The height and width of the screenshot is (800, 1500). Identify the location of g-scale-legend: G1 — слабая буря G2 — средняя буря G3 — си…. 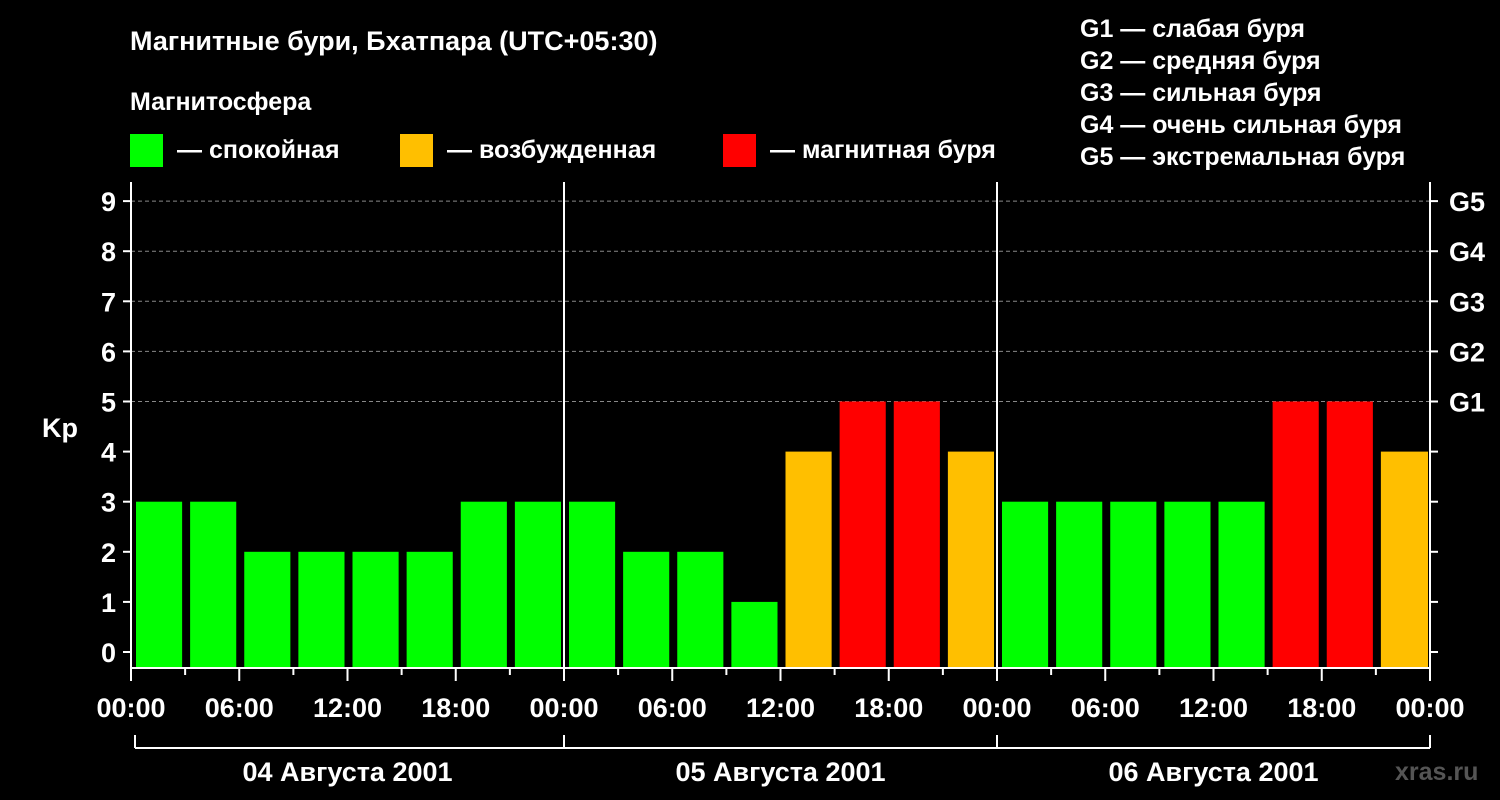
(1242, 93).